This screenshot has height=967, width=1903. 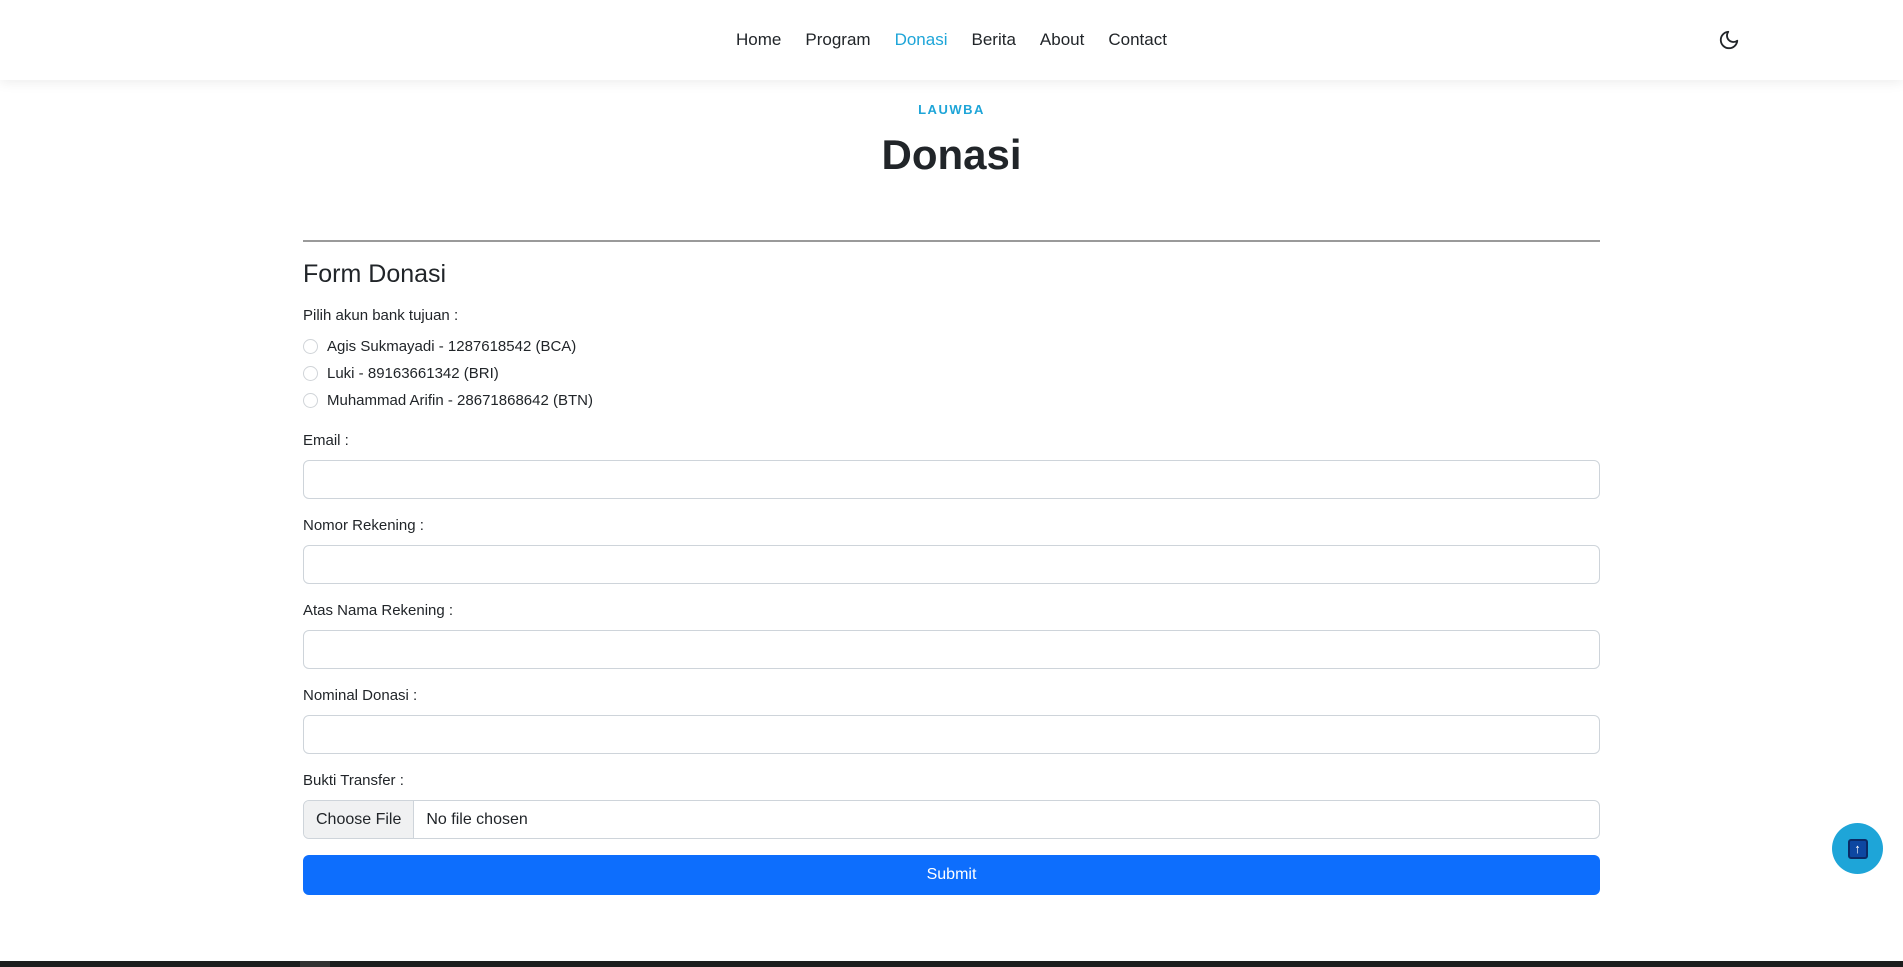 What do you see at coordinates (413, 373) in the screenshot?
I see `bank-option-label: Luki - 89163661342 (BRI)` at bounding box center [413, 373].